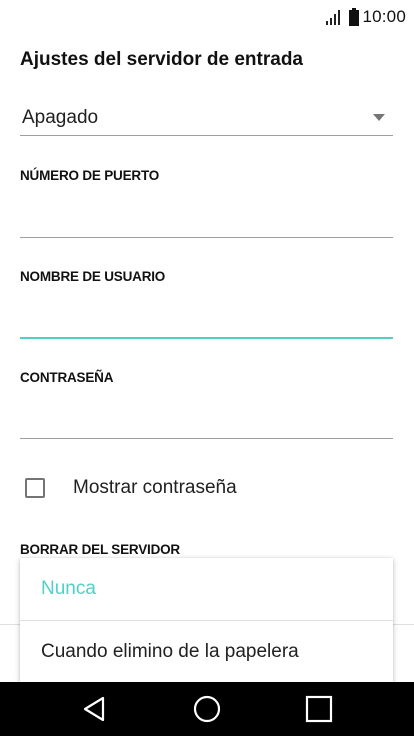  I want to click on username-label: NOMBRE DE USUARIO, so click(93, 276).